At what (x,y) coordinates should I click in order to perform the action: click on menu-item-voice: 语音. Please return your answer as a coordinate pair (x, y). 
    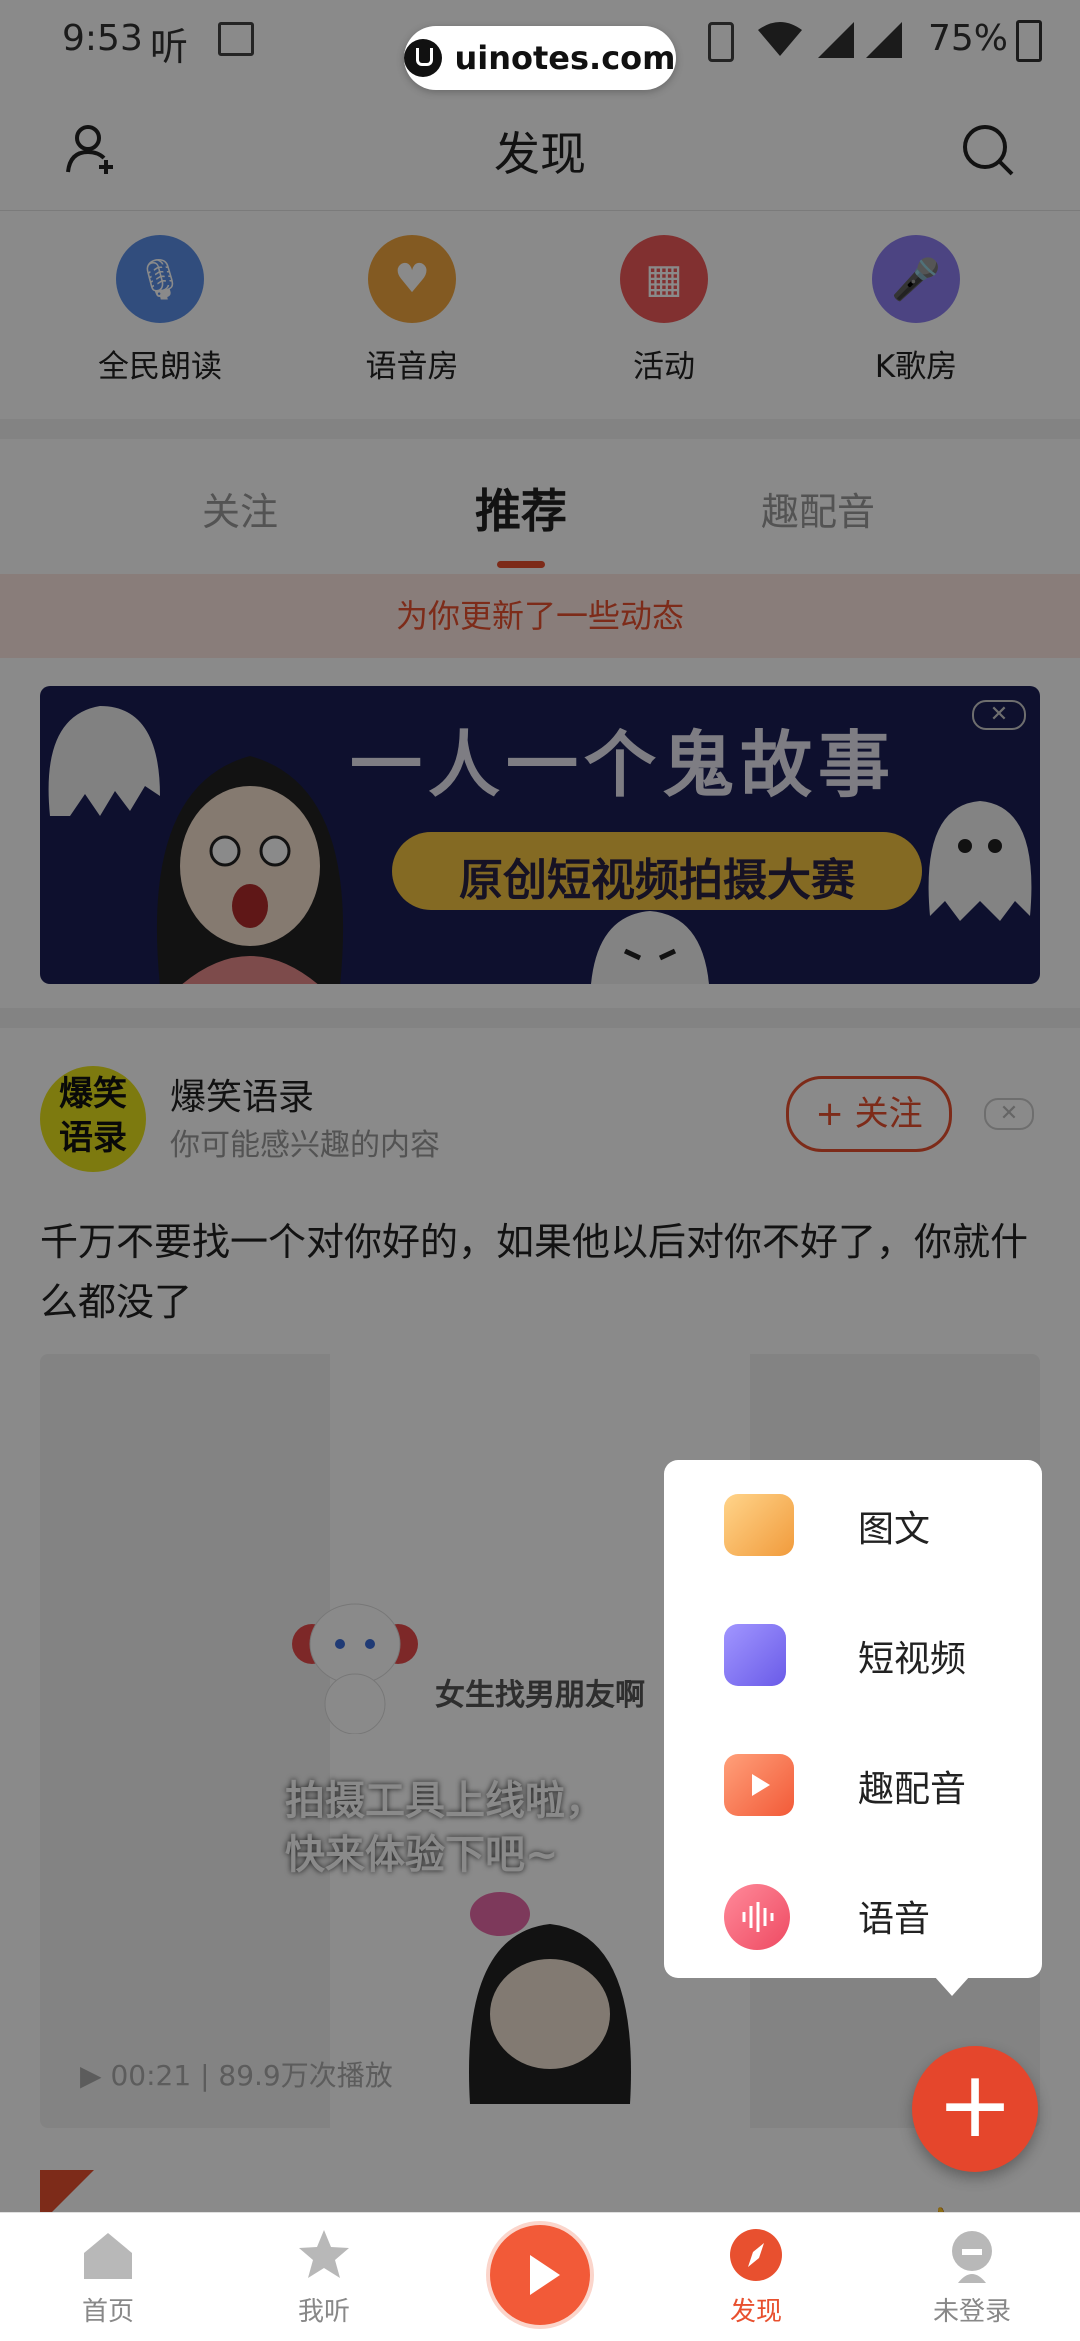
    Looking at the image, I should click on (853, 1915).